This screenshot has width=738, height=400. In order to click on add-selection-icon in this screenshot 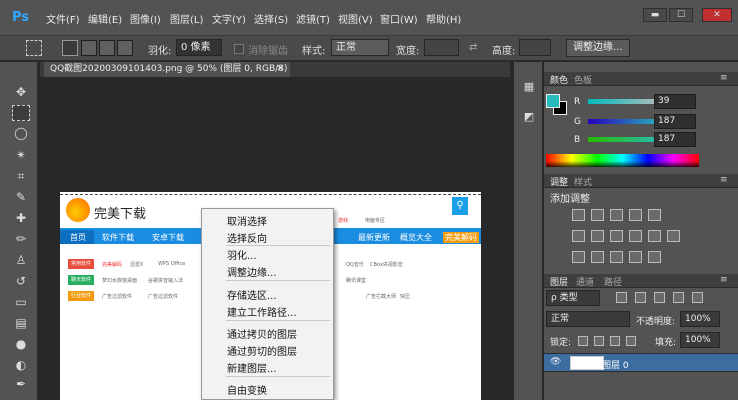, I will do `click(89, 48)`.